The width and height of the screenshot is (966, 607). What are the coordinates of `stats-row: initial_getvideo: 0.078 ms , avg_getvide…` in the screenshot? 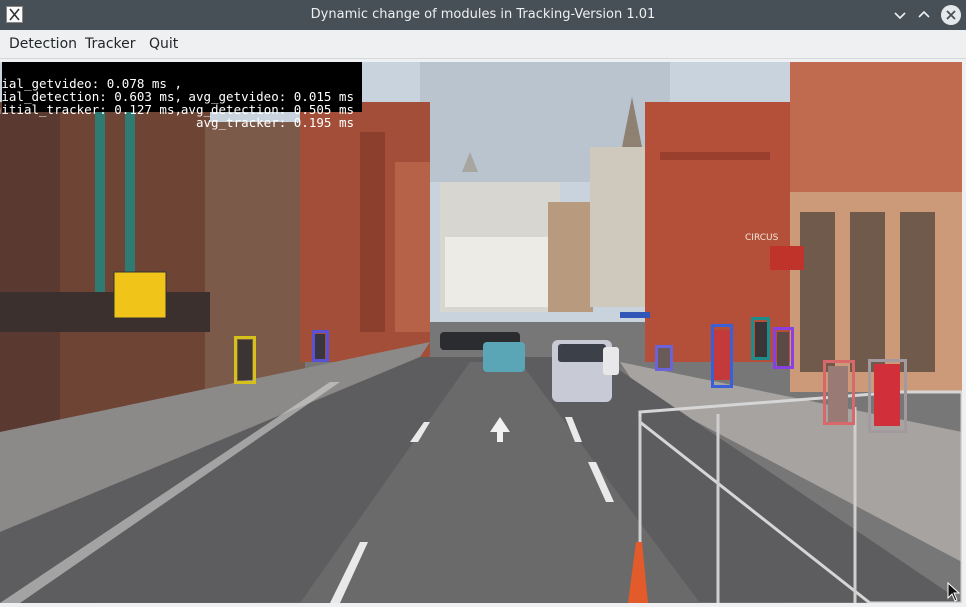 It's located at (181, 83).